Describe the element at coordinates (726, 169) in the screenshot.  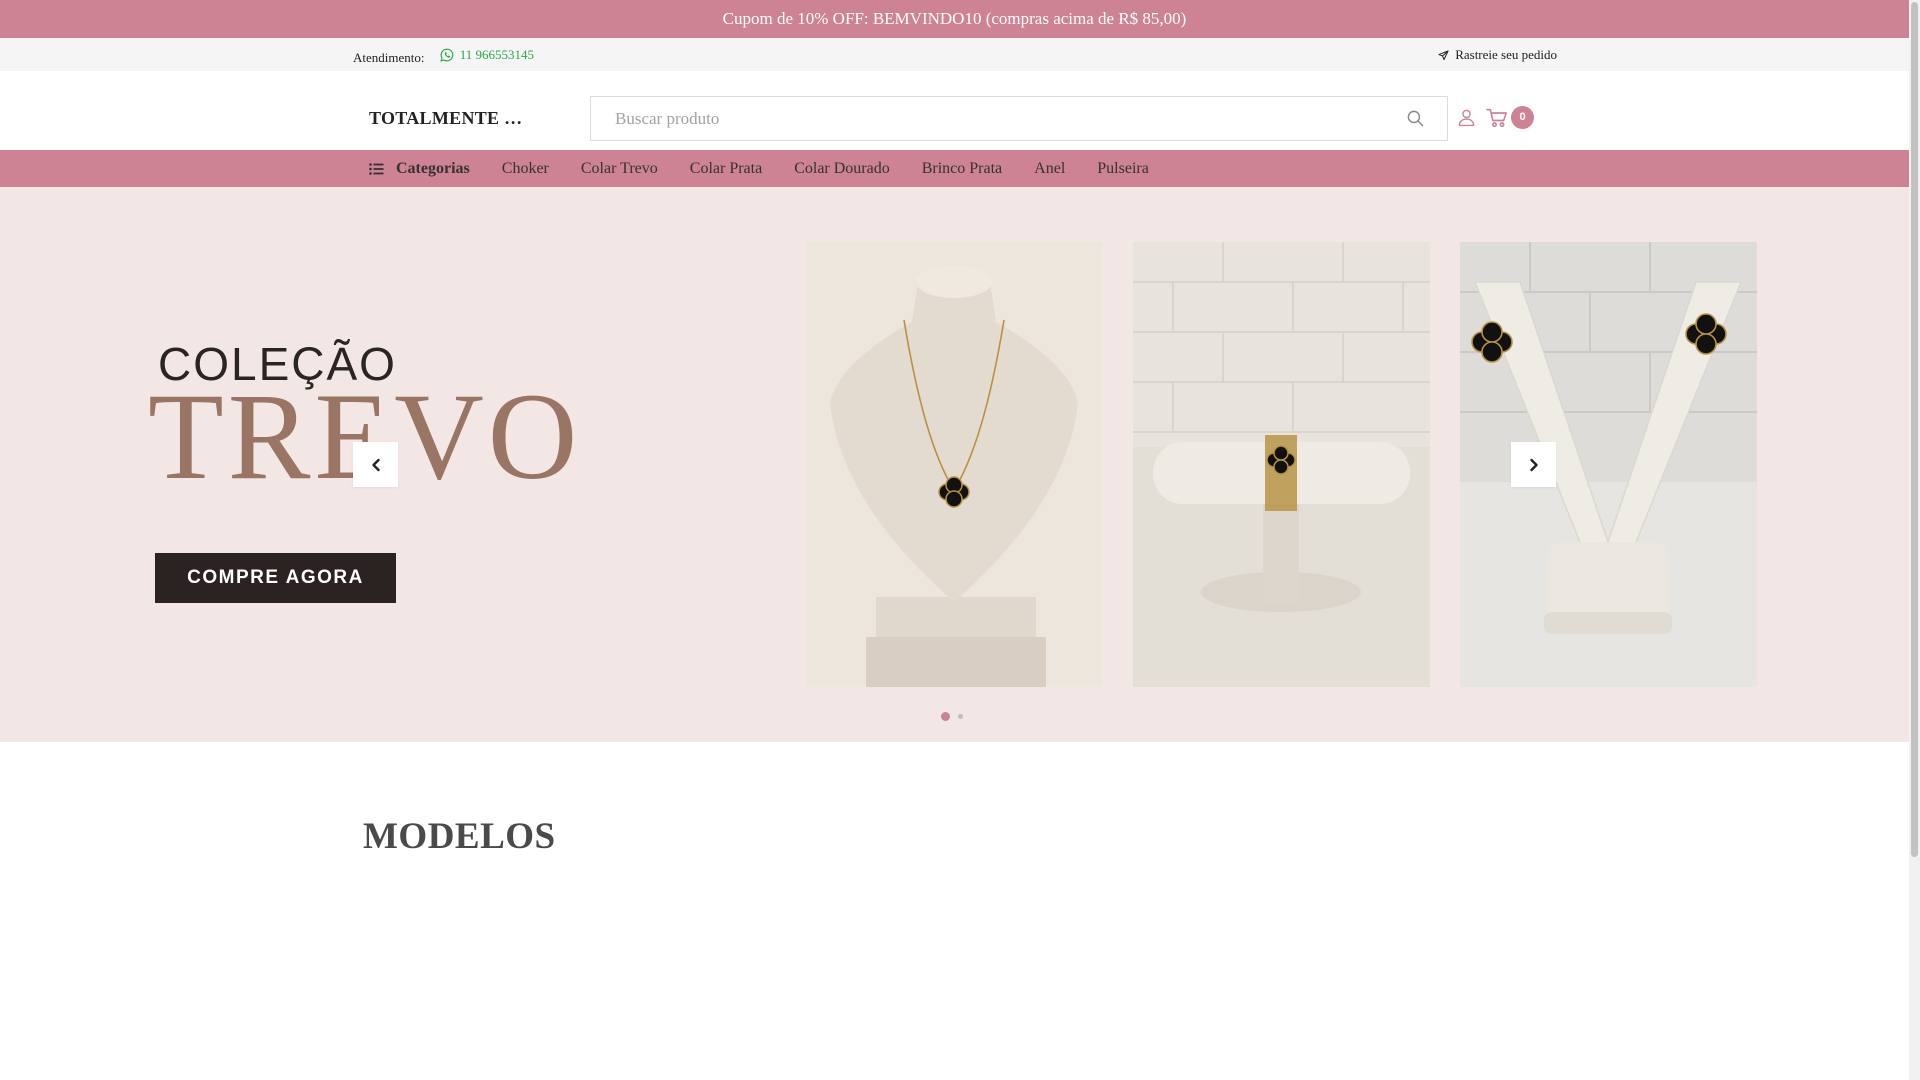
I see `nav-item-colar-prata: Colar Prata` at that location.